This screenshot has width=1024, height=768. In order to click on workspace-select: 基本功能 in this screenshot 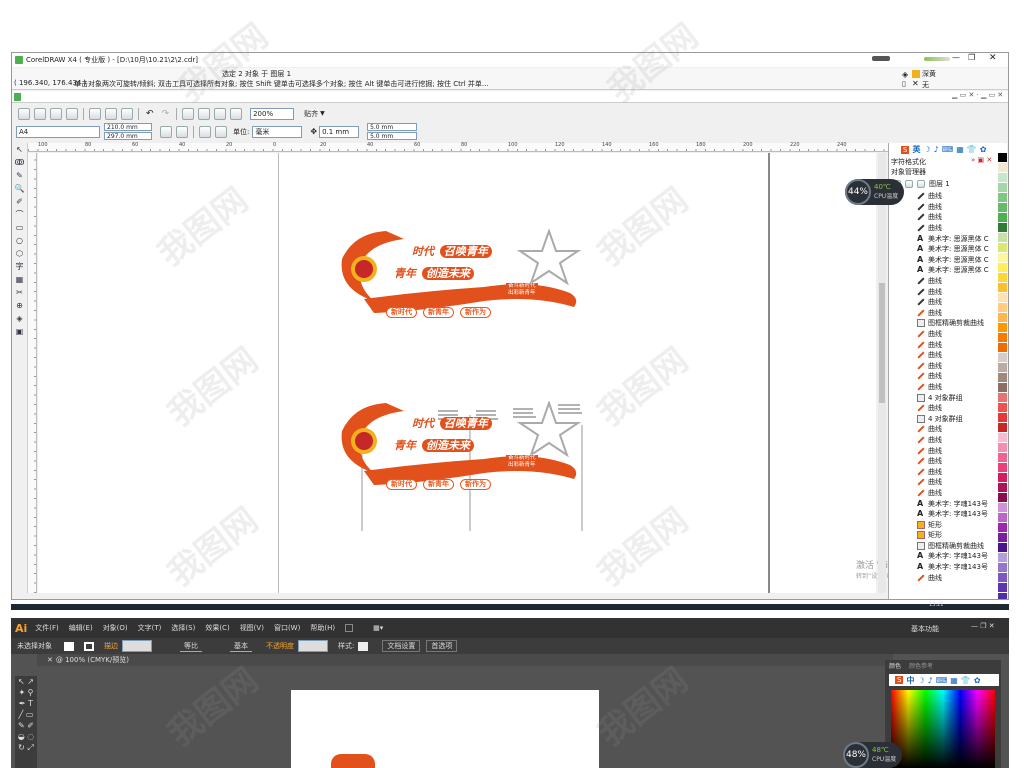, I will do `click(925, 629)`.